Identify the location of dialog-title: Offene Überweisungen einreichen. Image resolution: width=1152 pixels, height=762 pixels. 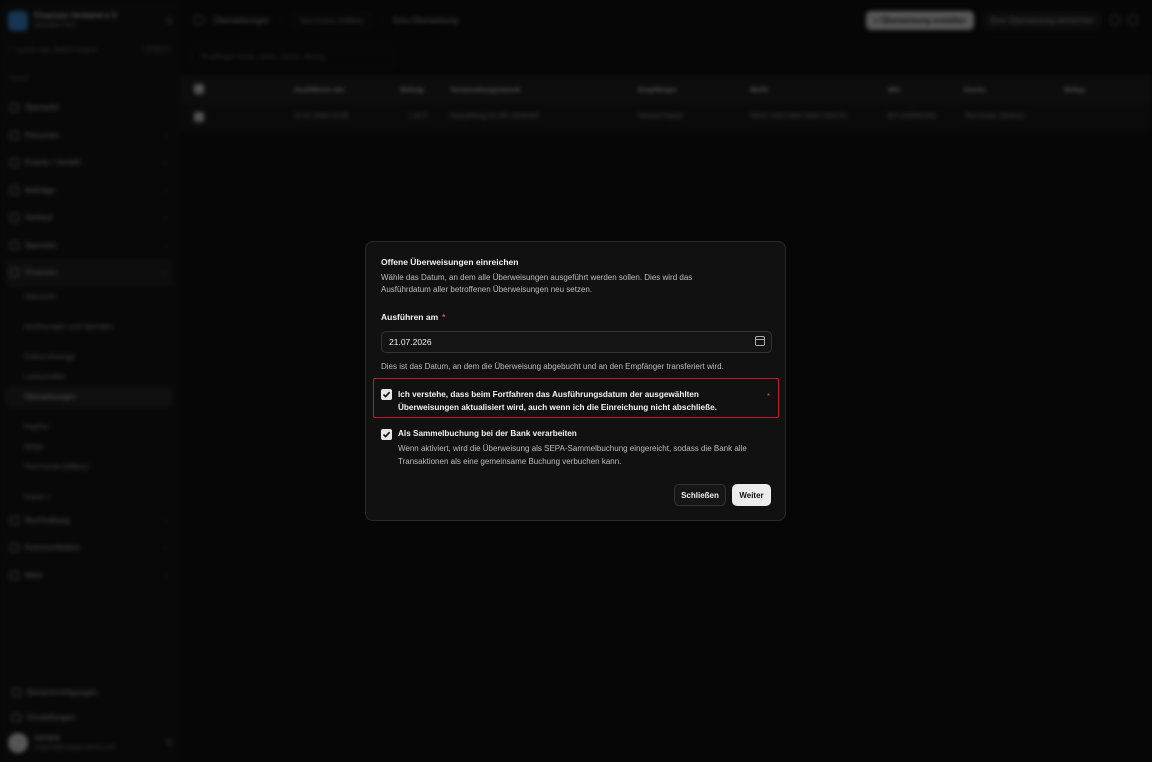
(450, 262).